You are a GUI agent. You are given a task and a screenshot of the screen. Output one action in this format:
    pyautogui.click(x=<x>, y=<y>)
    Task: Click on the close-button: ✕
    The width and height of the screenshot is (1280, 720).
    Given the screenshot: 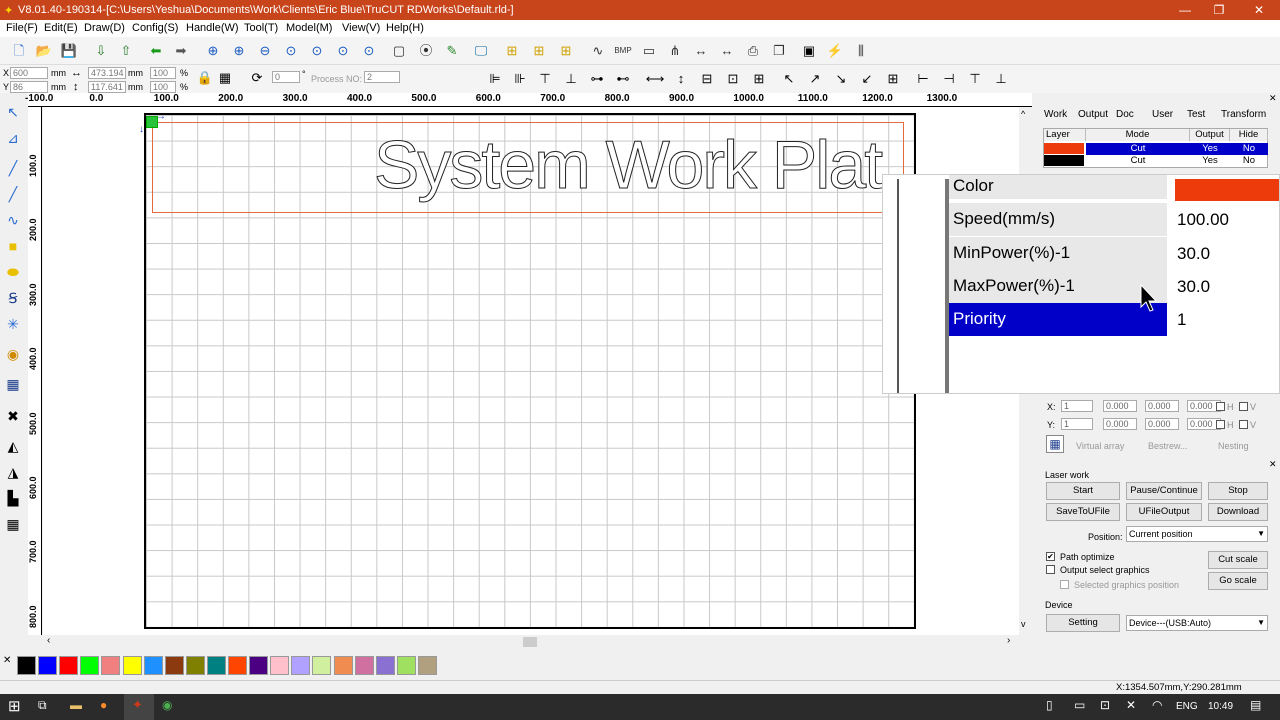 What is the action you would take?
    pyautogui.click(x=1259, y=10)
    